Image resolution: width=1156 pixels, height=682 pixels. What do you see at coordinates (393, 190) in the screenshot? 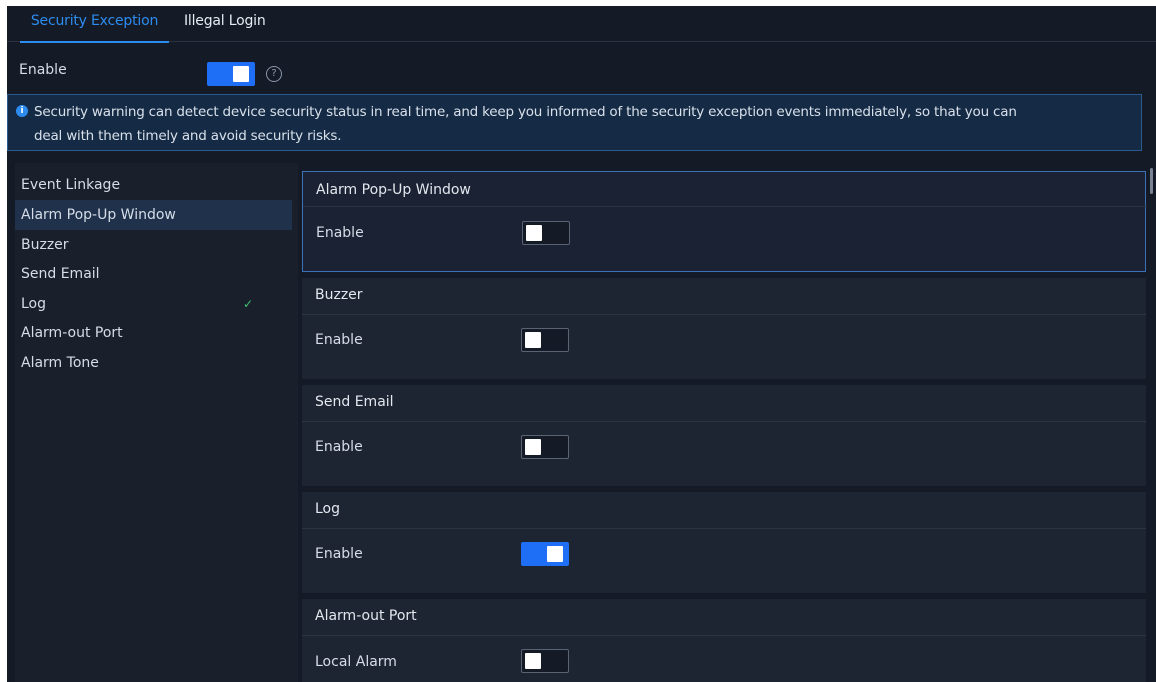
I see `panel-title: Alarm Pop-Up Window` at bounding box center [393, 190].